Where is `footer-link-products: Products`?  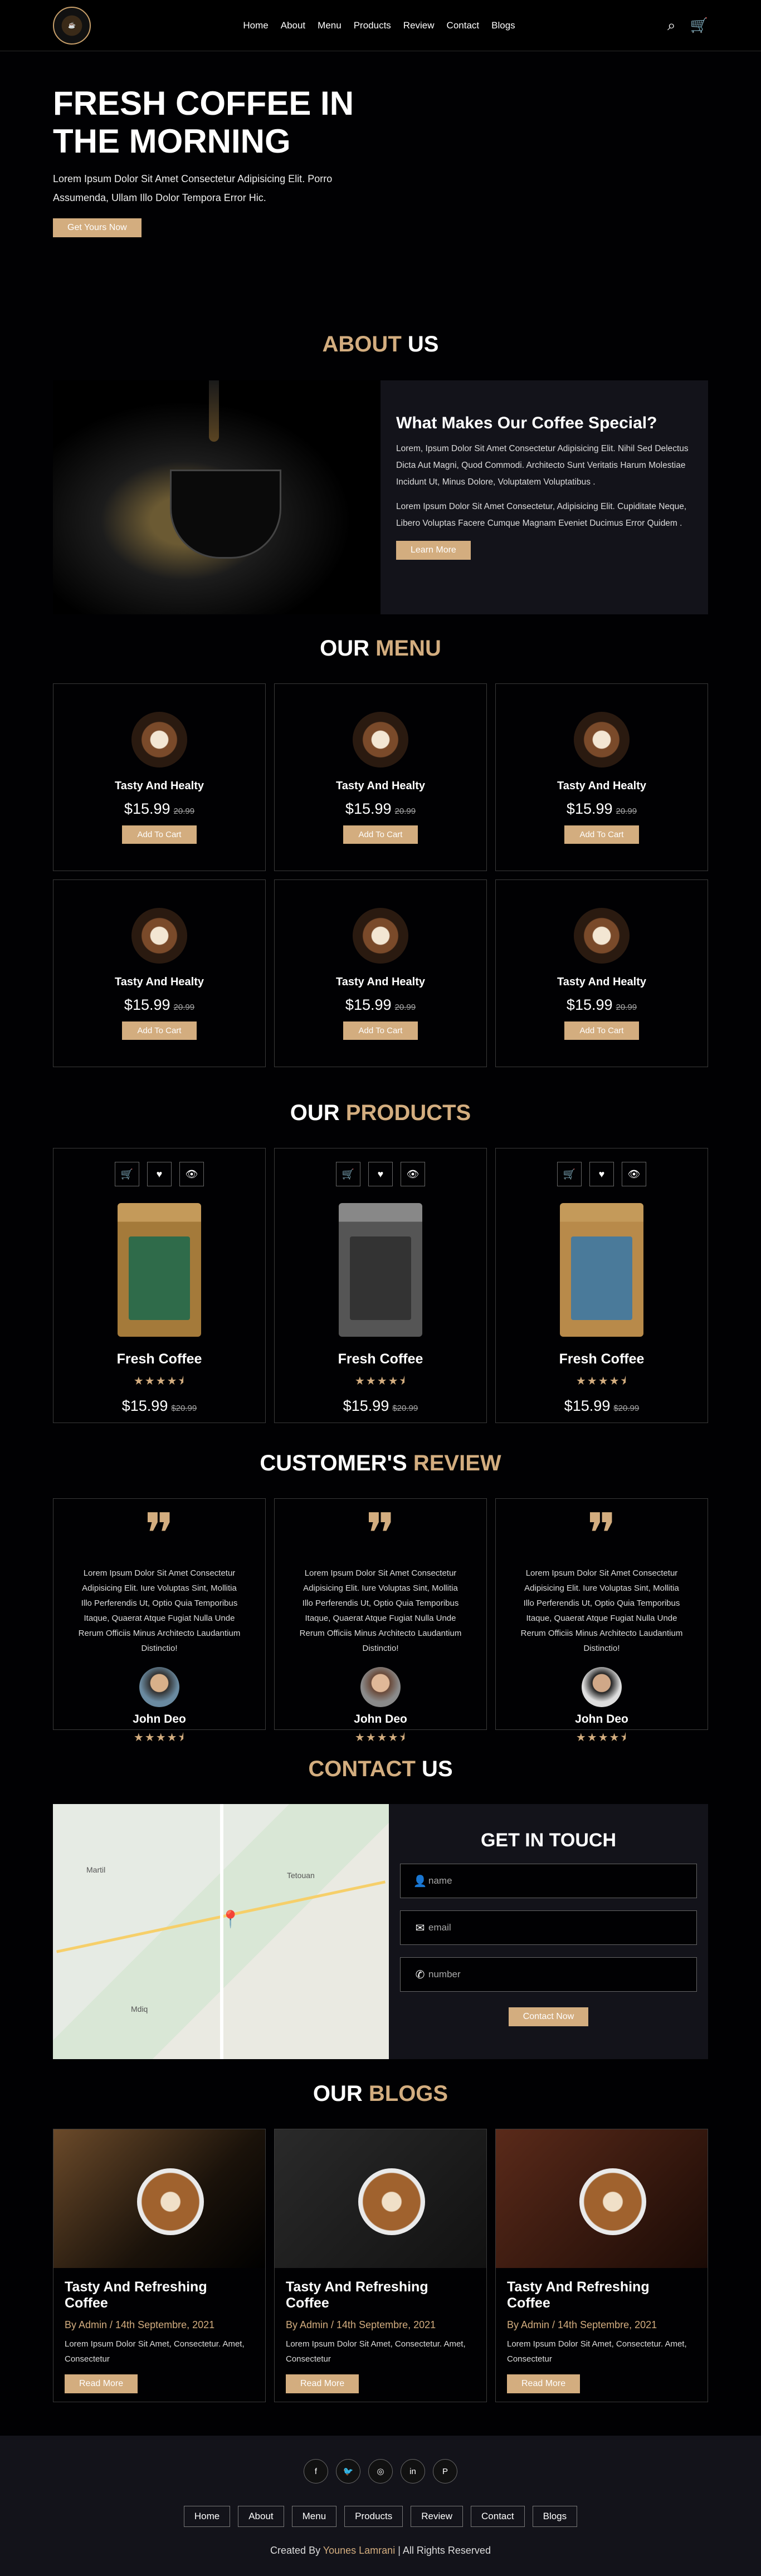 footer-link-products: Products is located at coordinates (373, 2516).